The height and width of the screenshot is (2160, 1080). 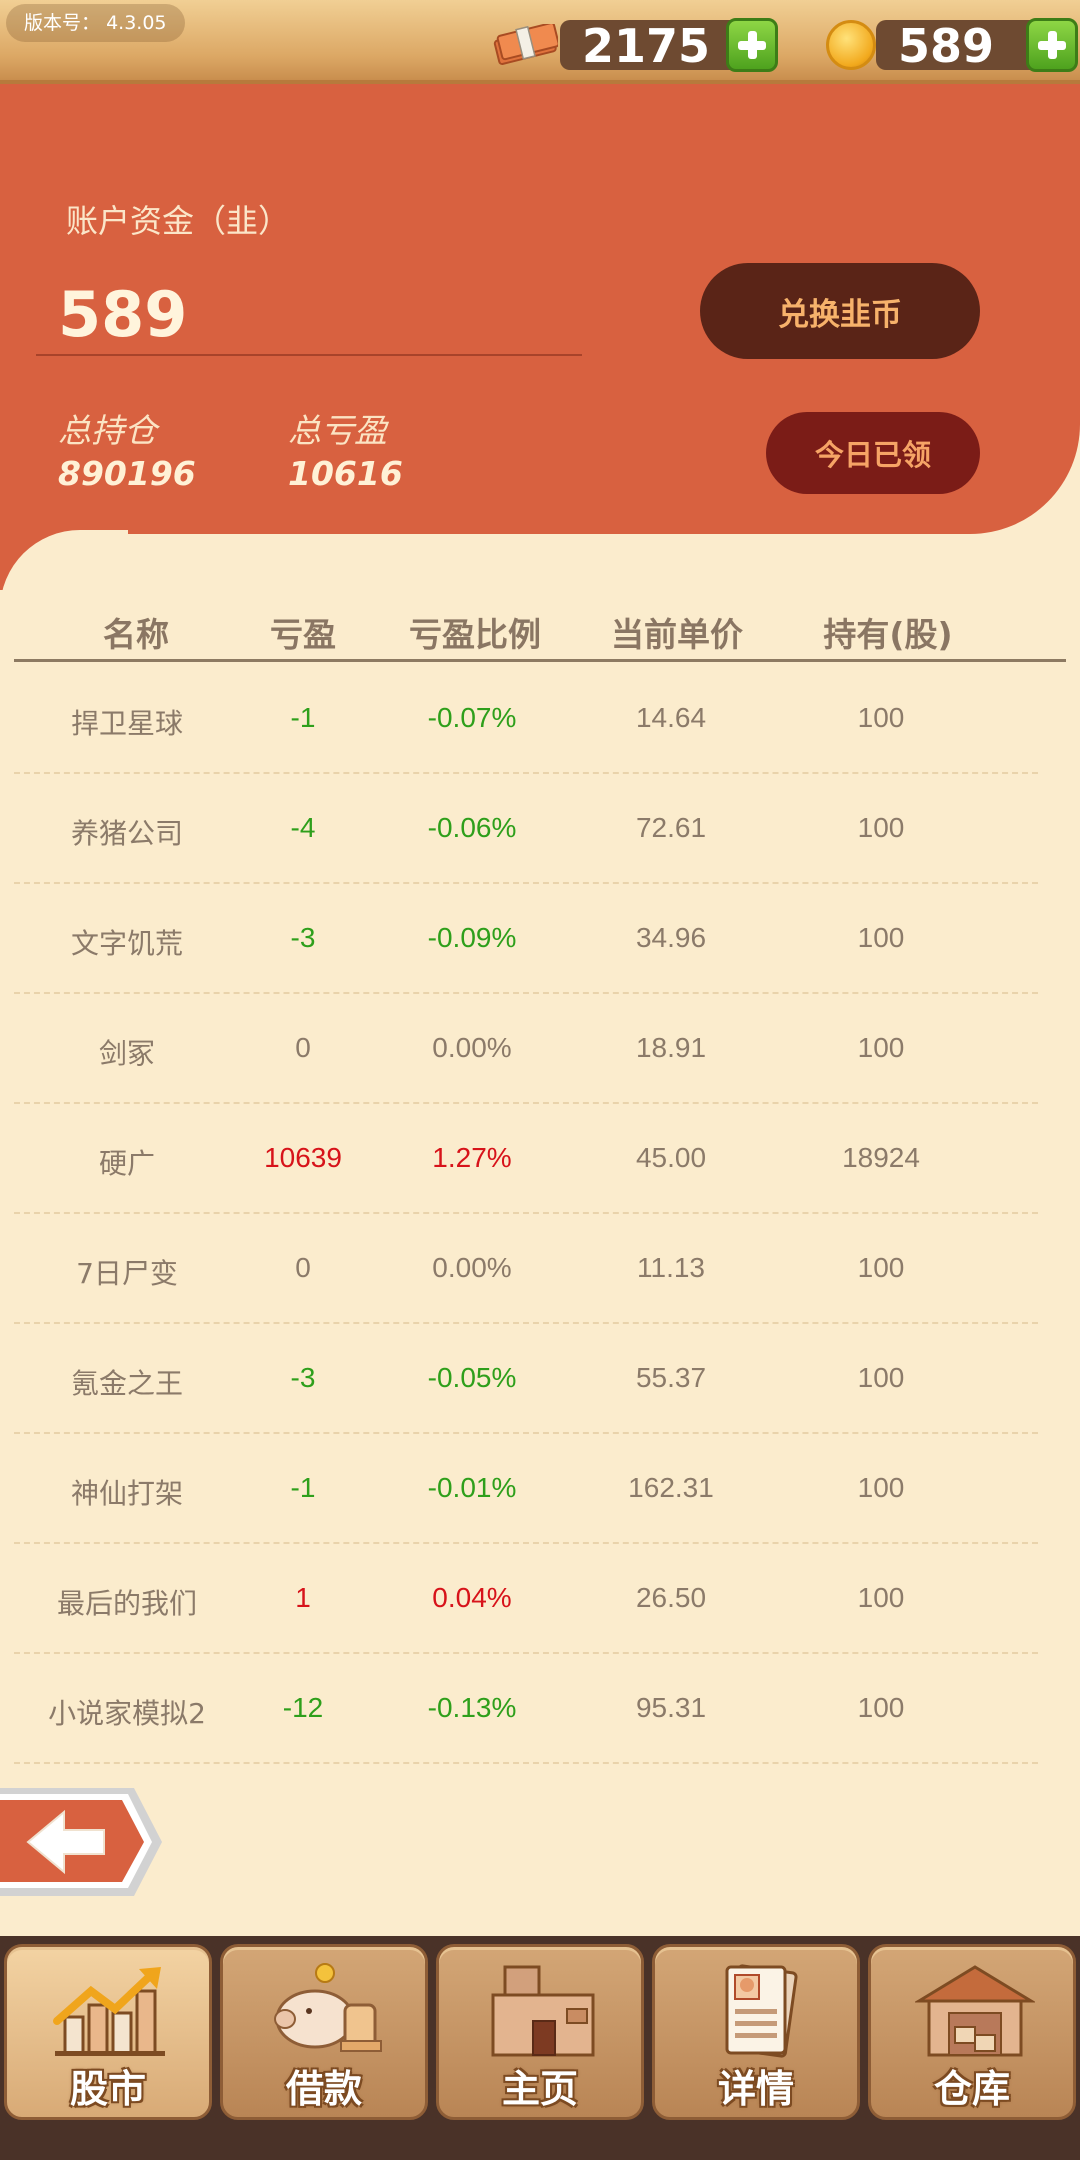 What do you see at coordinates (526, 1709) in the screenshot?
I see `table-row: 小说家模拟2 -12 -0.13% 95.31 100` at bounding box center [526, 1709].